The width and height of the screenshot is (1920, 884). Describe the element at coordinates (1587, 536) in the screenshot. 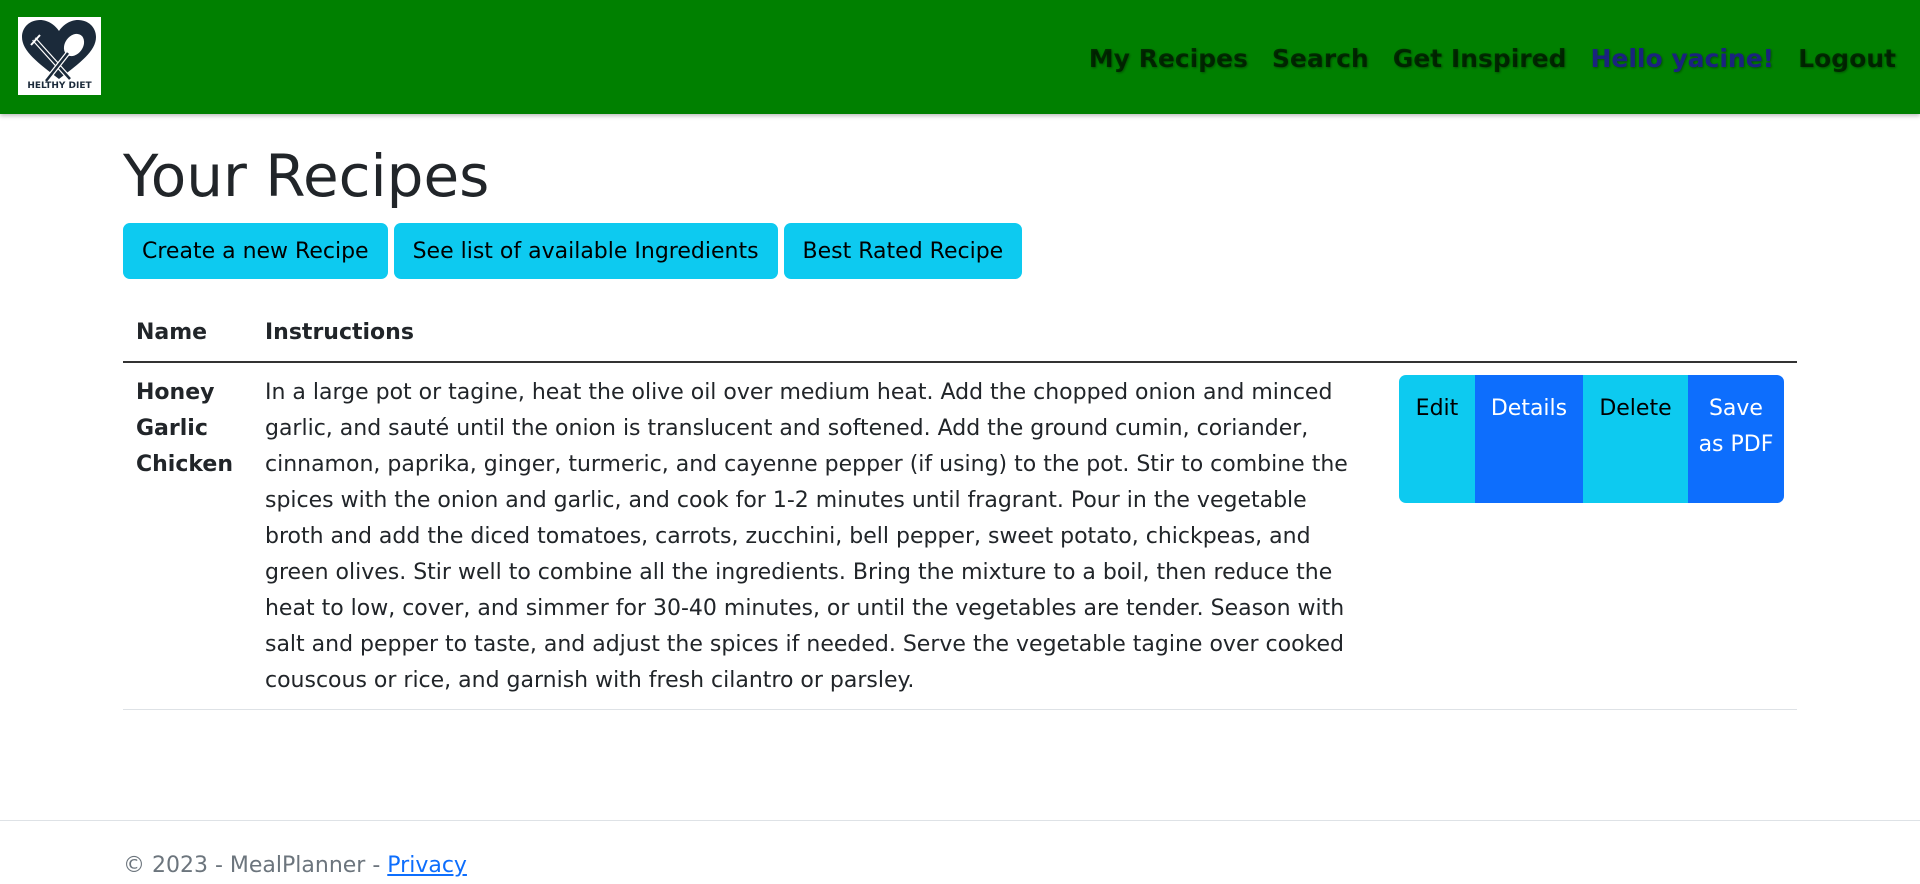

I see `recipe-actions: Edit Details Delete Save as PDF` at that location.